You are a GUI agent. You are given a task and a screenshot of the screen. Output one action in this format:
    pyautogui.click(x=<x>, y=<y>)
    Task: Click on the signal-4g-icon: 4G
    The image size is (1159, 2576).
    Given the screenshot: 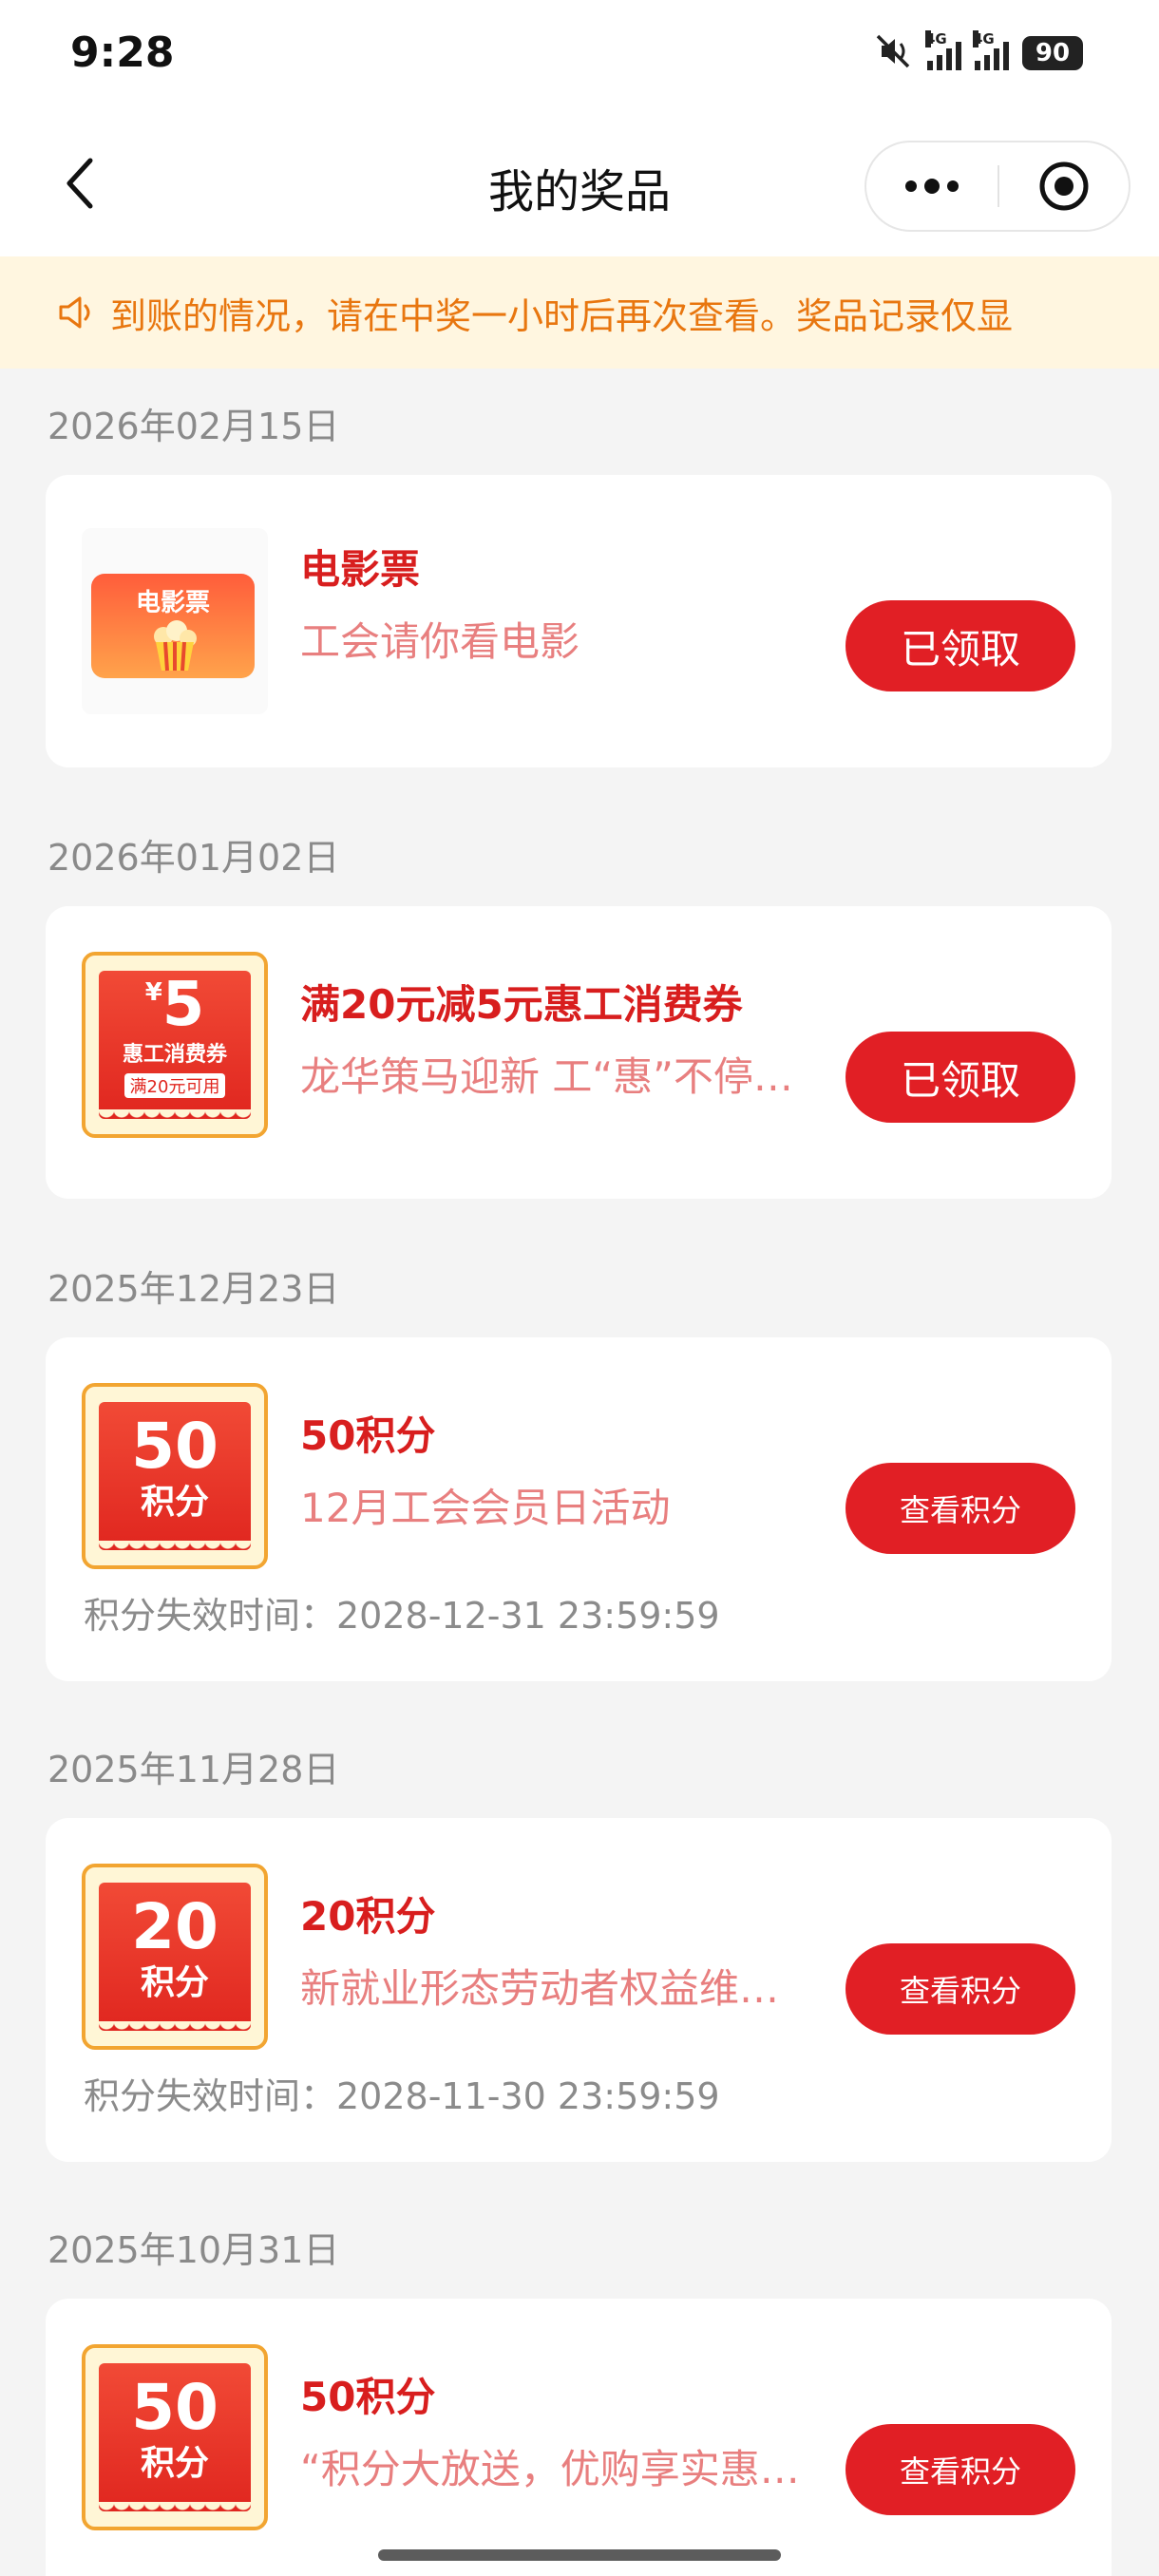 What is the action you would take?
    pyautogui.click(x=943, y=50)
    